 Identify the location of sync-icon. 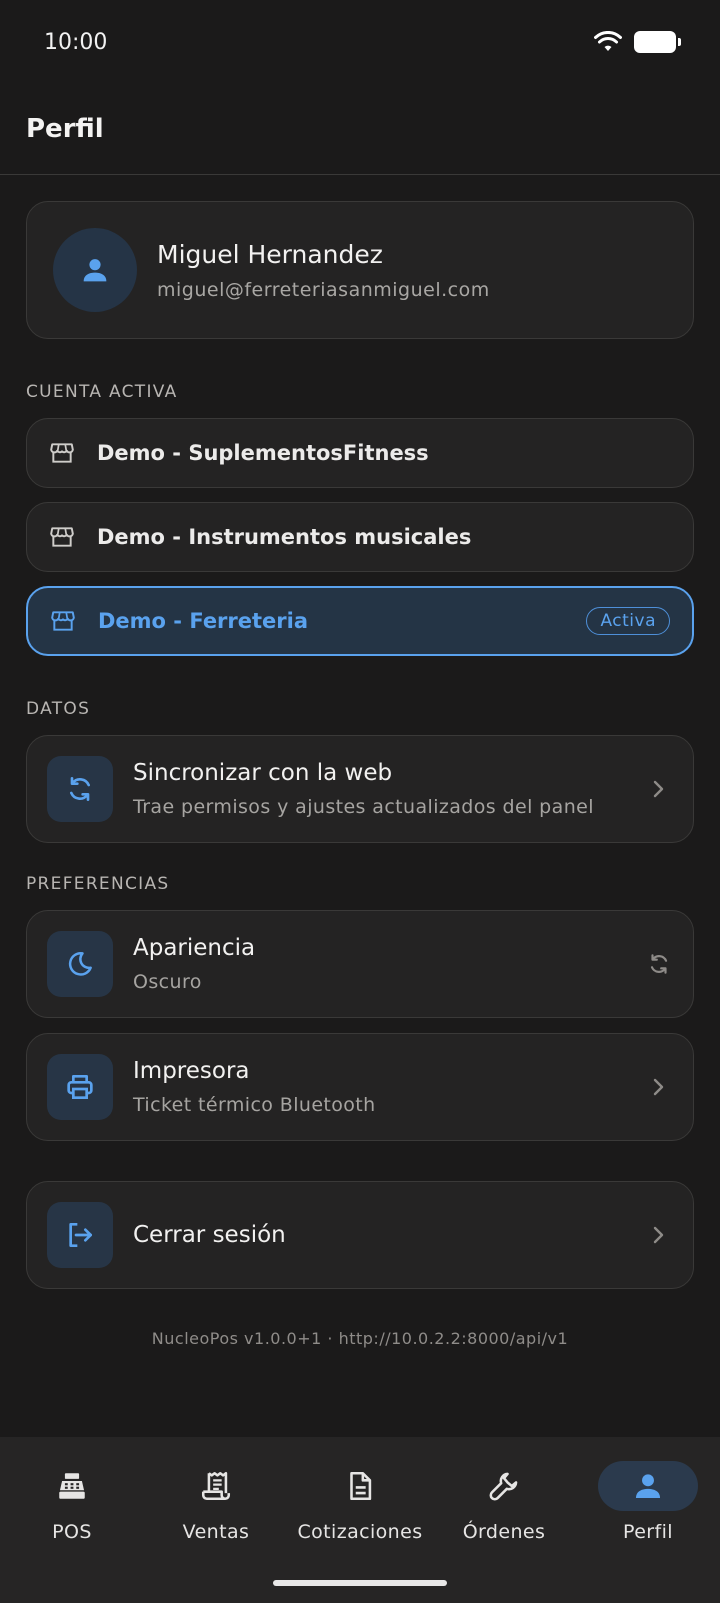
(80, 789).